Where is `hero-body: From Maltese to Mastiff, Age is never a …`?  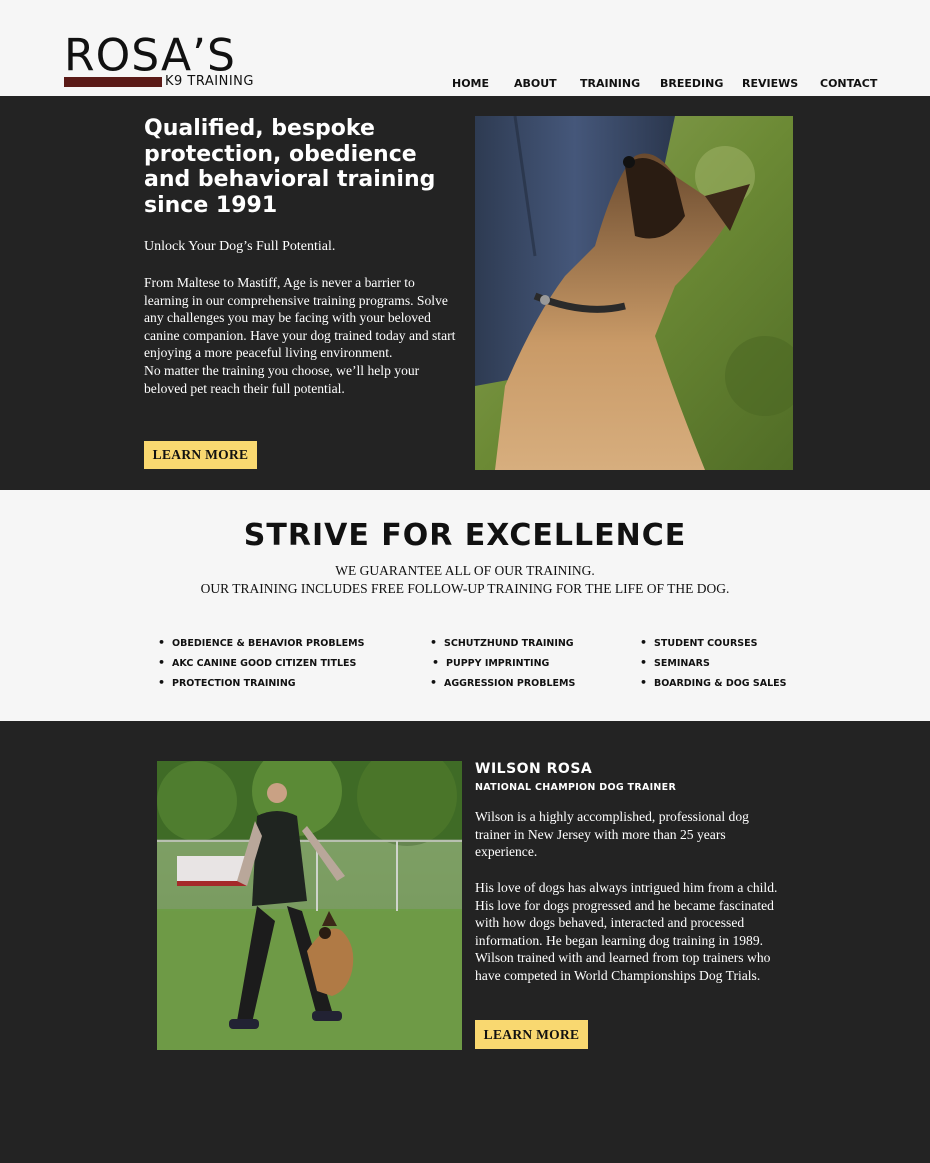
hero-body: From Maltese to Mastiff, Age is never a … is located at coordinates (300, 335).